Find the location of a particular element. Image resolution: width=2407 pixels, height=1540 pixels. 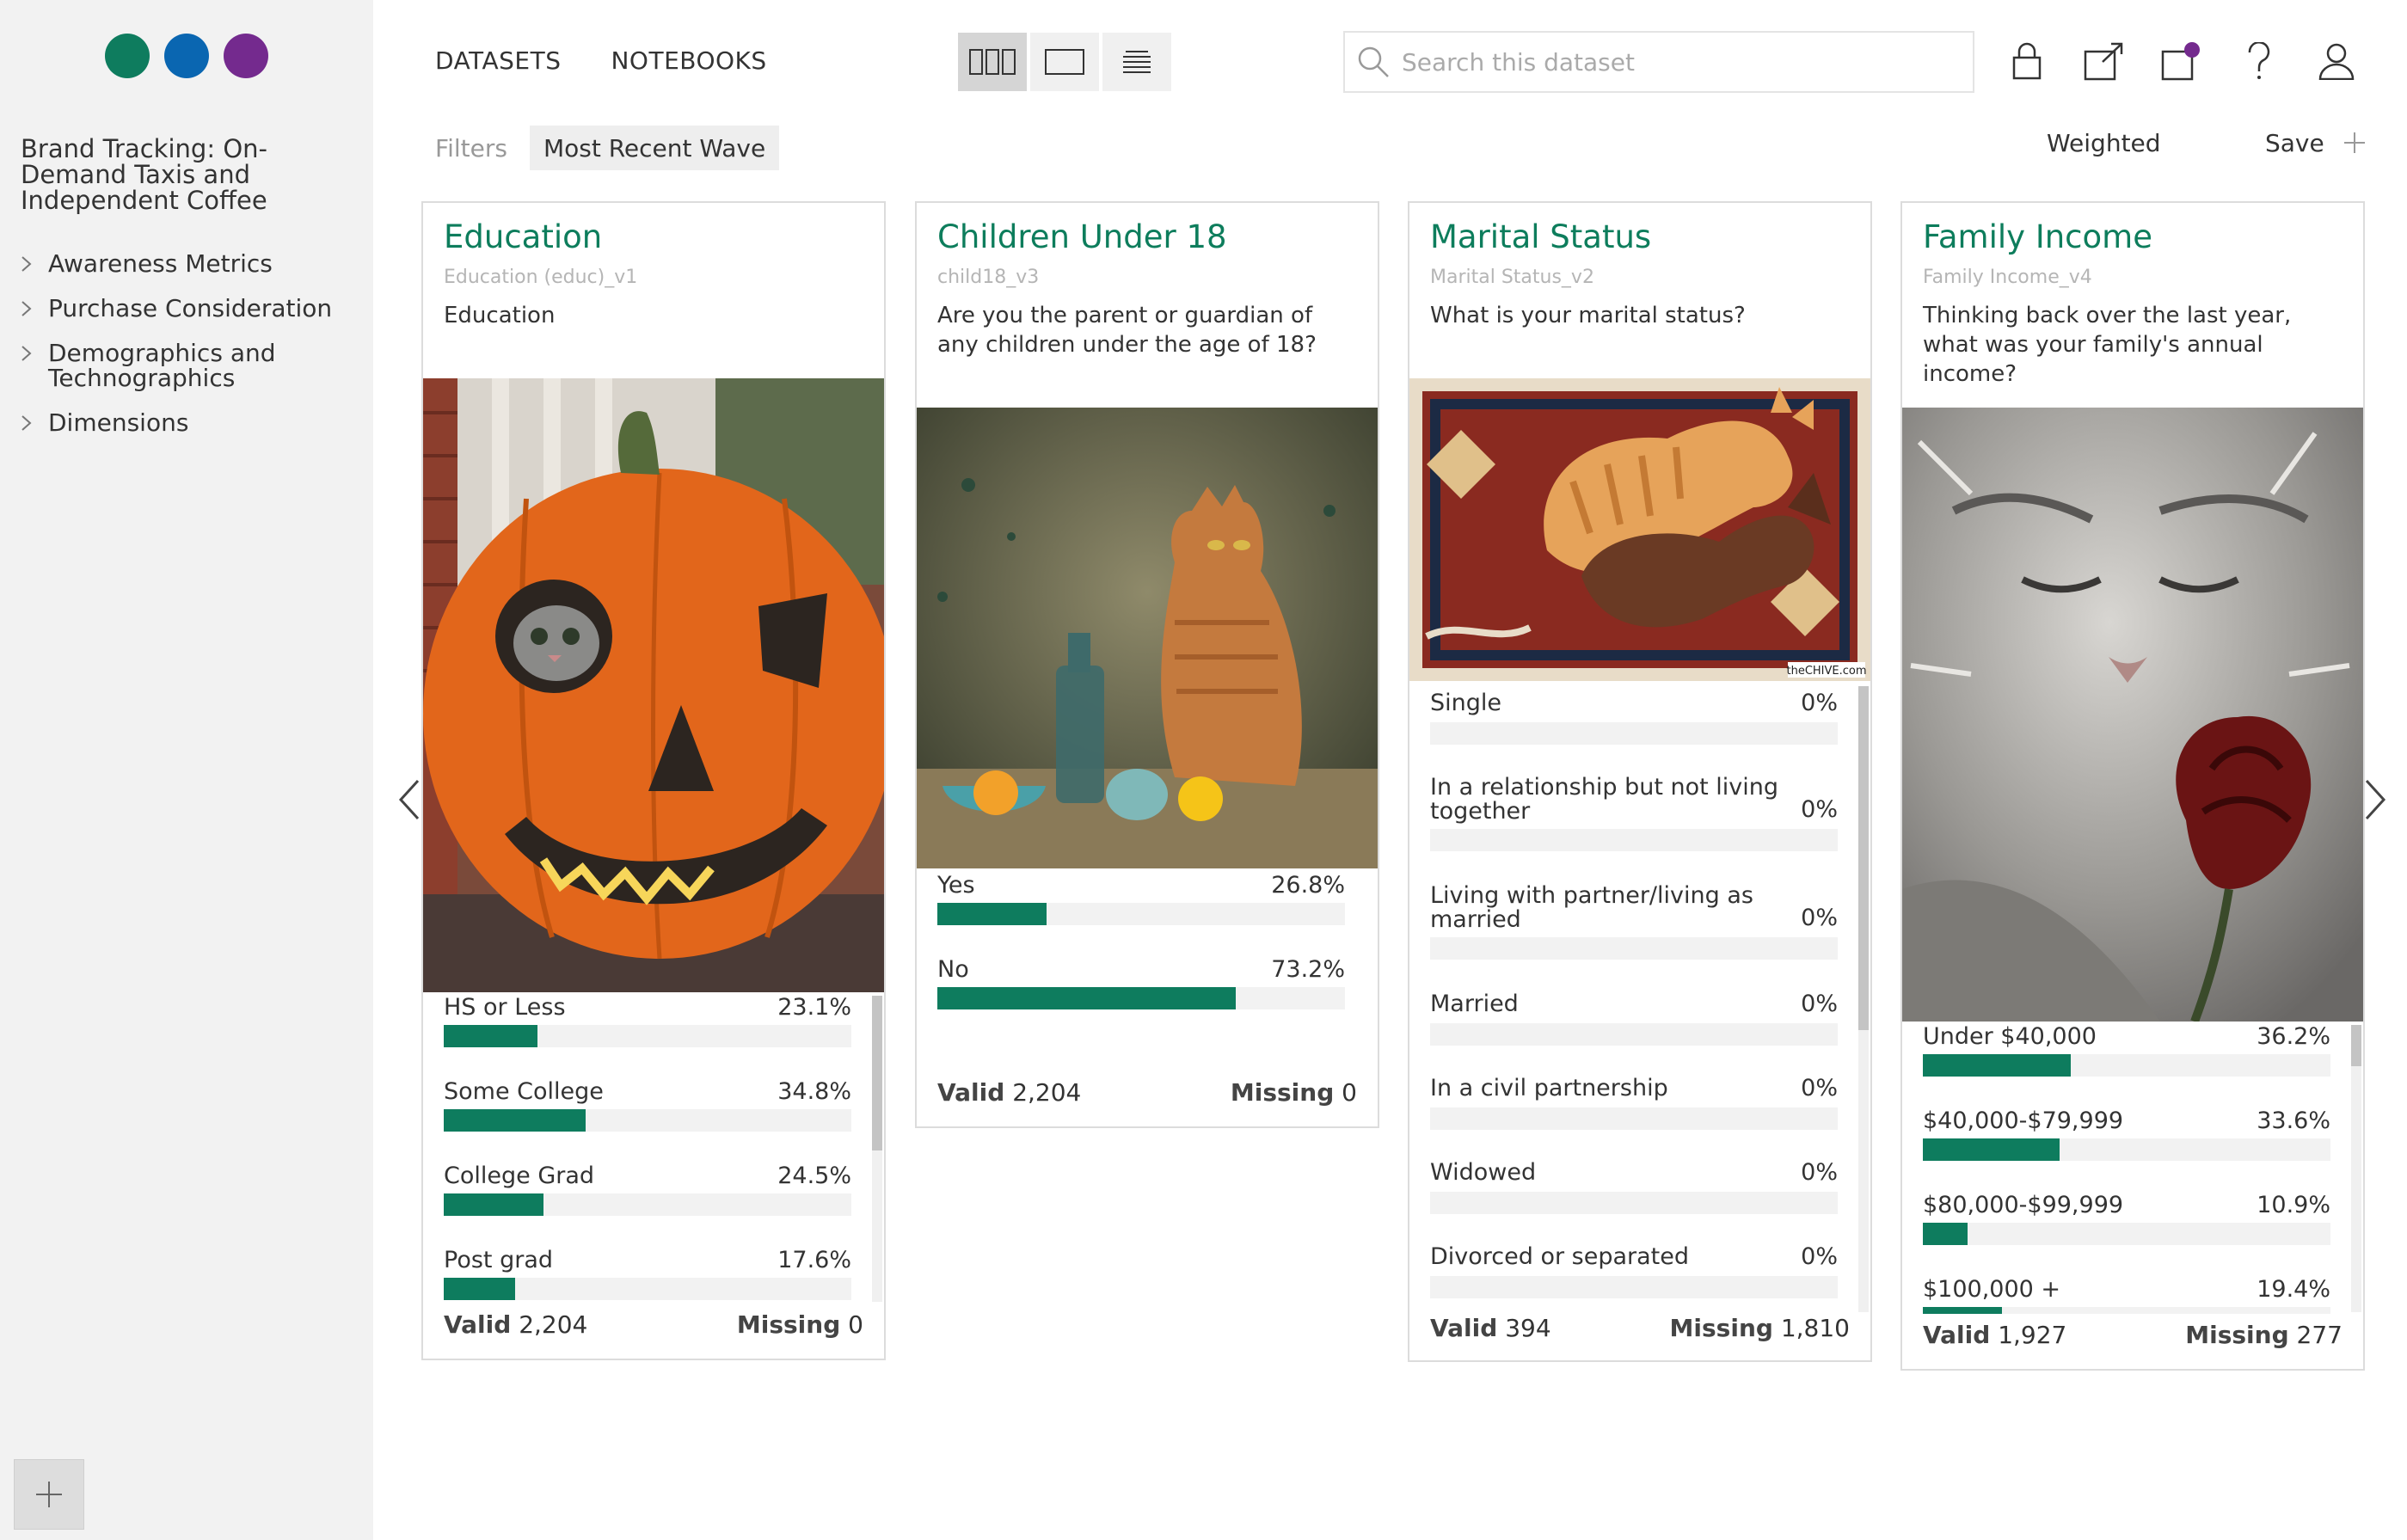

single-view-button is located at coordinates (1064, 62).